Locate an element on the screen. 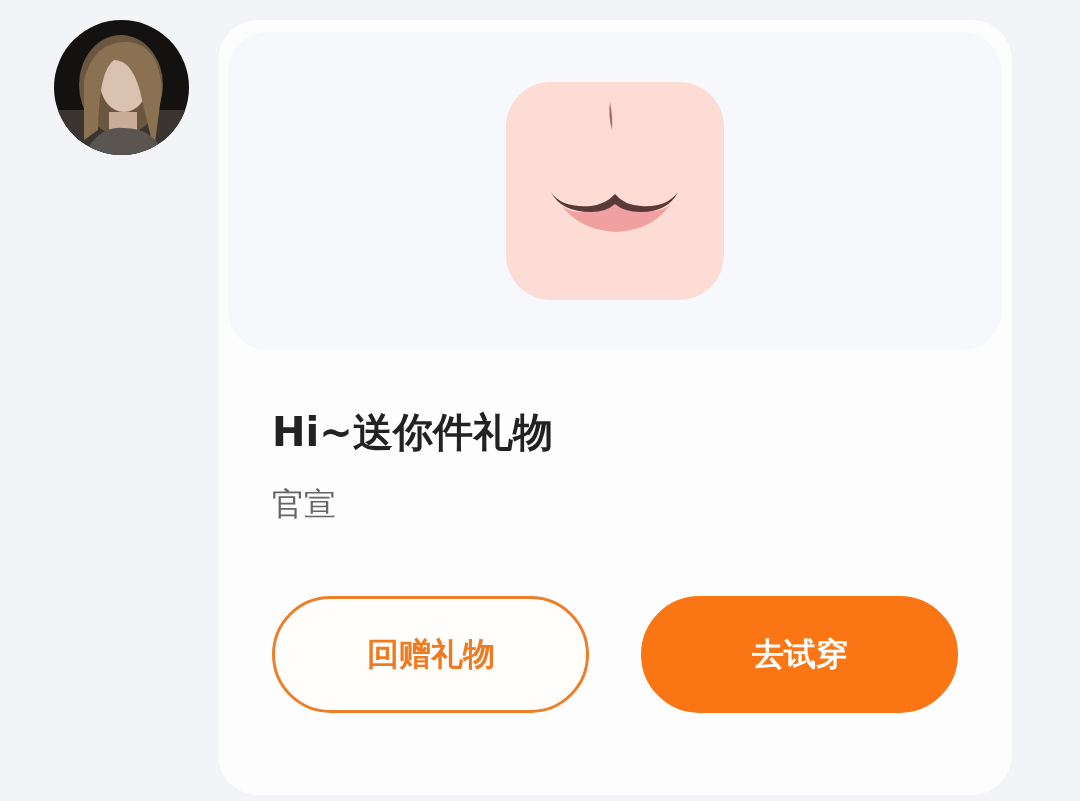 This screenshot has width=1080, height=801. gift-title: Hi~送你件礼物 is located at coordinates (413, 432).